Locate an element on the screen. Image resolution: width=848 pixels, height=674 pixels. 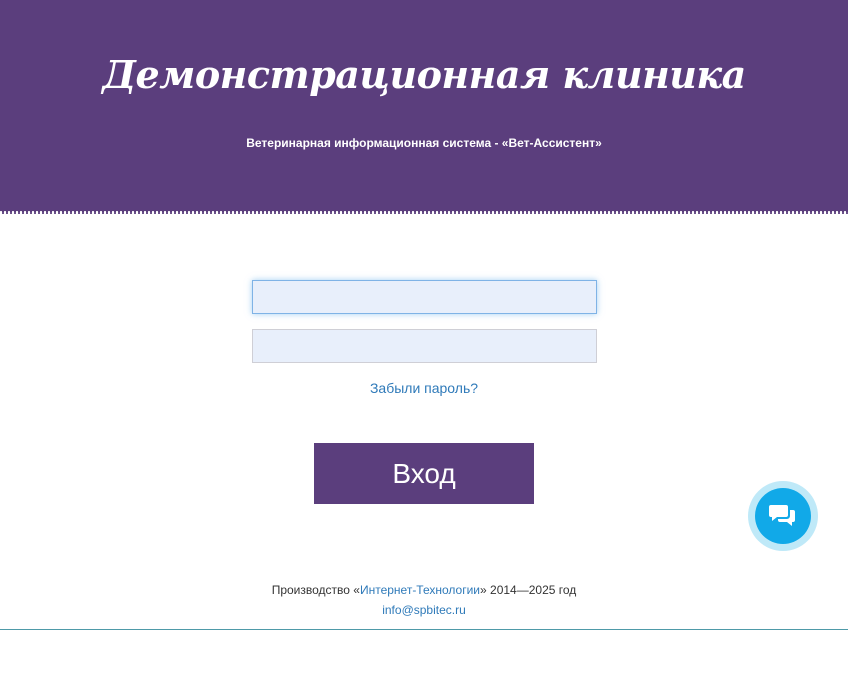
header-dotted-edge is located at coordinates (424, 212).